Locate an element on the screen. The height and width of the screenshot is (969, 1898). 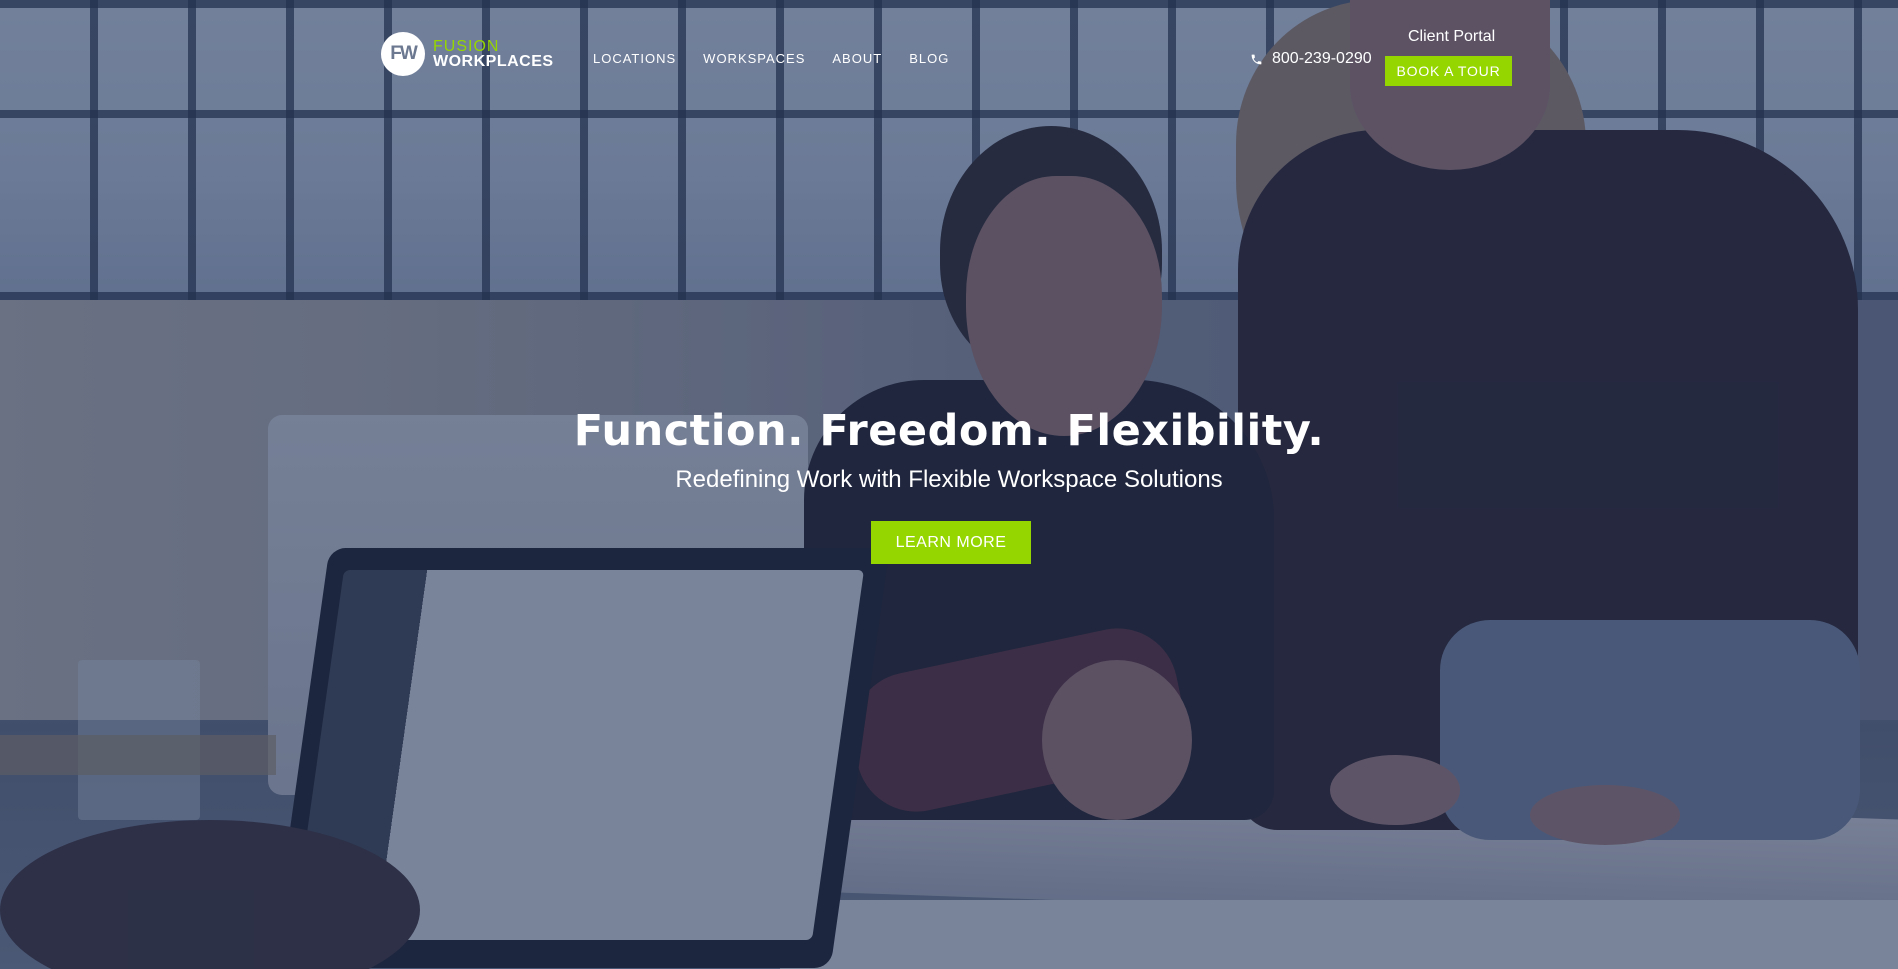
learn-more-button: LEARN MORE is located at coordinates (951, 542).